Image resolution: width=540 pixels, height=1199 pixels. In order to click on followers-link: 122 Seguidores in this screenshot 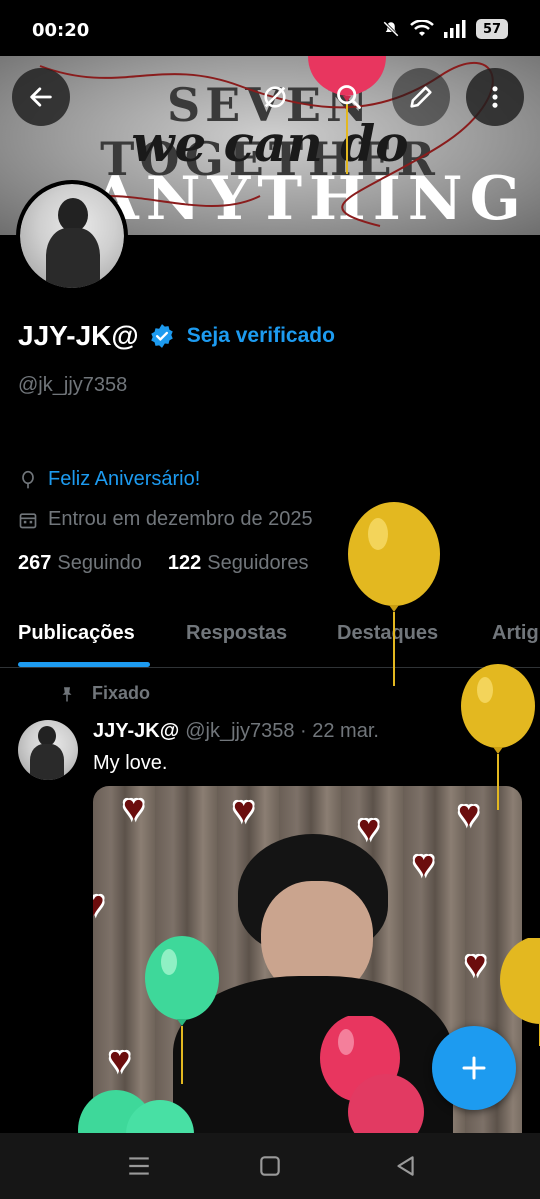, I will do `click(238, 563)`.